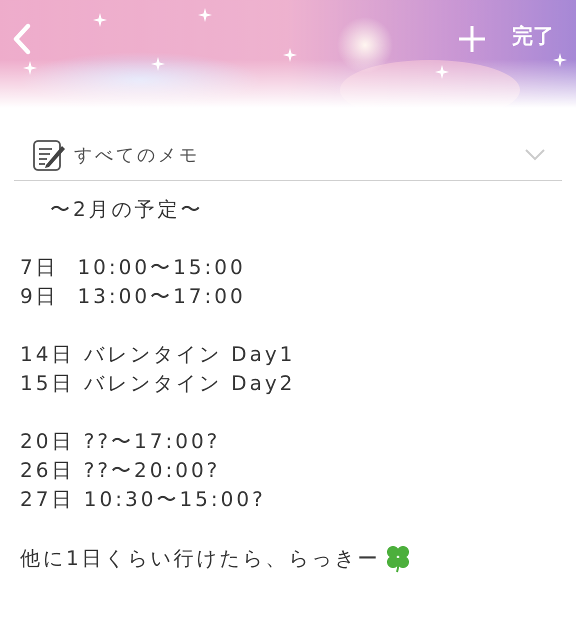 Image resolution: width=576 pixels, height=632 pixels. What do you see at coordinates (133, 296) in the screenshot?
I see `memo-line: 9日 13:00〜17:00` at bounding box center [133, 296].